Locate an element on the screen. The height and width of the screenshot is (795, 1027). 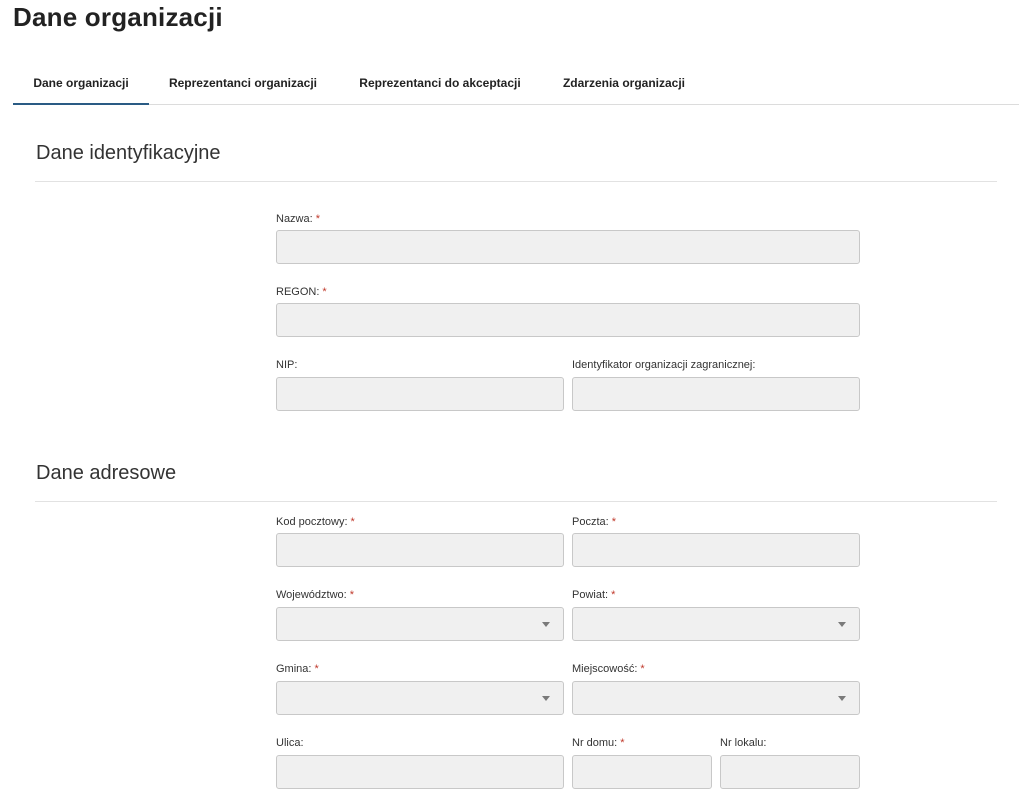
nr-lokalu-label: Nr lokalu: is located at coordinates (743, 743).